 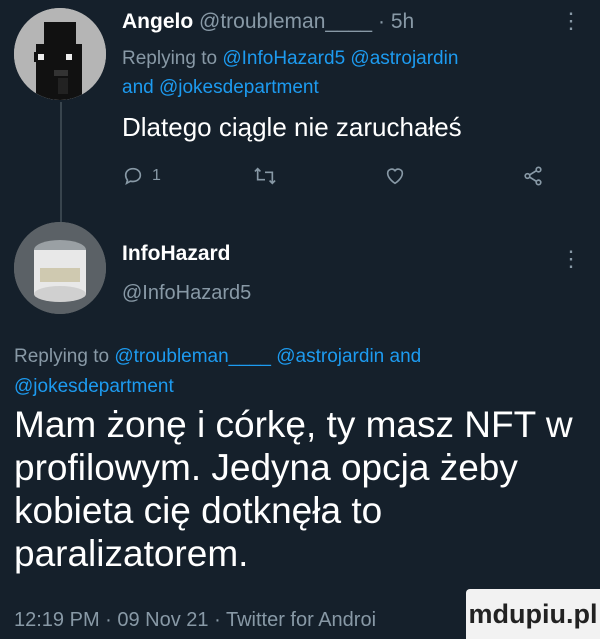 What do you see at coordinates (157, 21) in the screenshot?
I see `reply-display-name: Angelo` at bounding box center [157, 21].